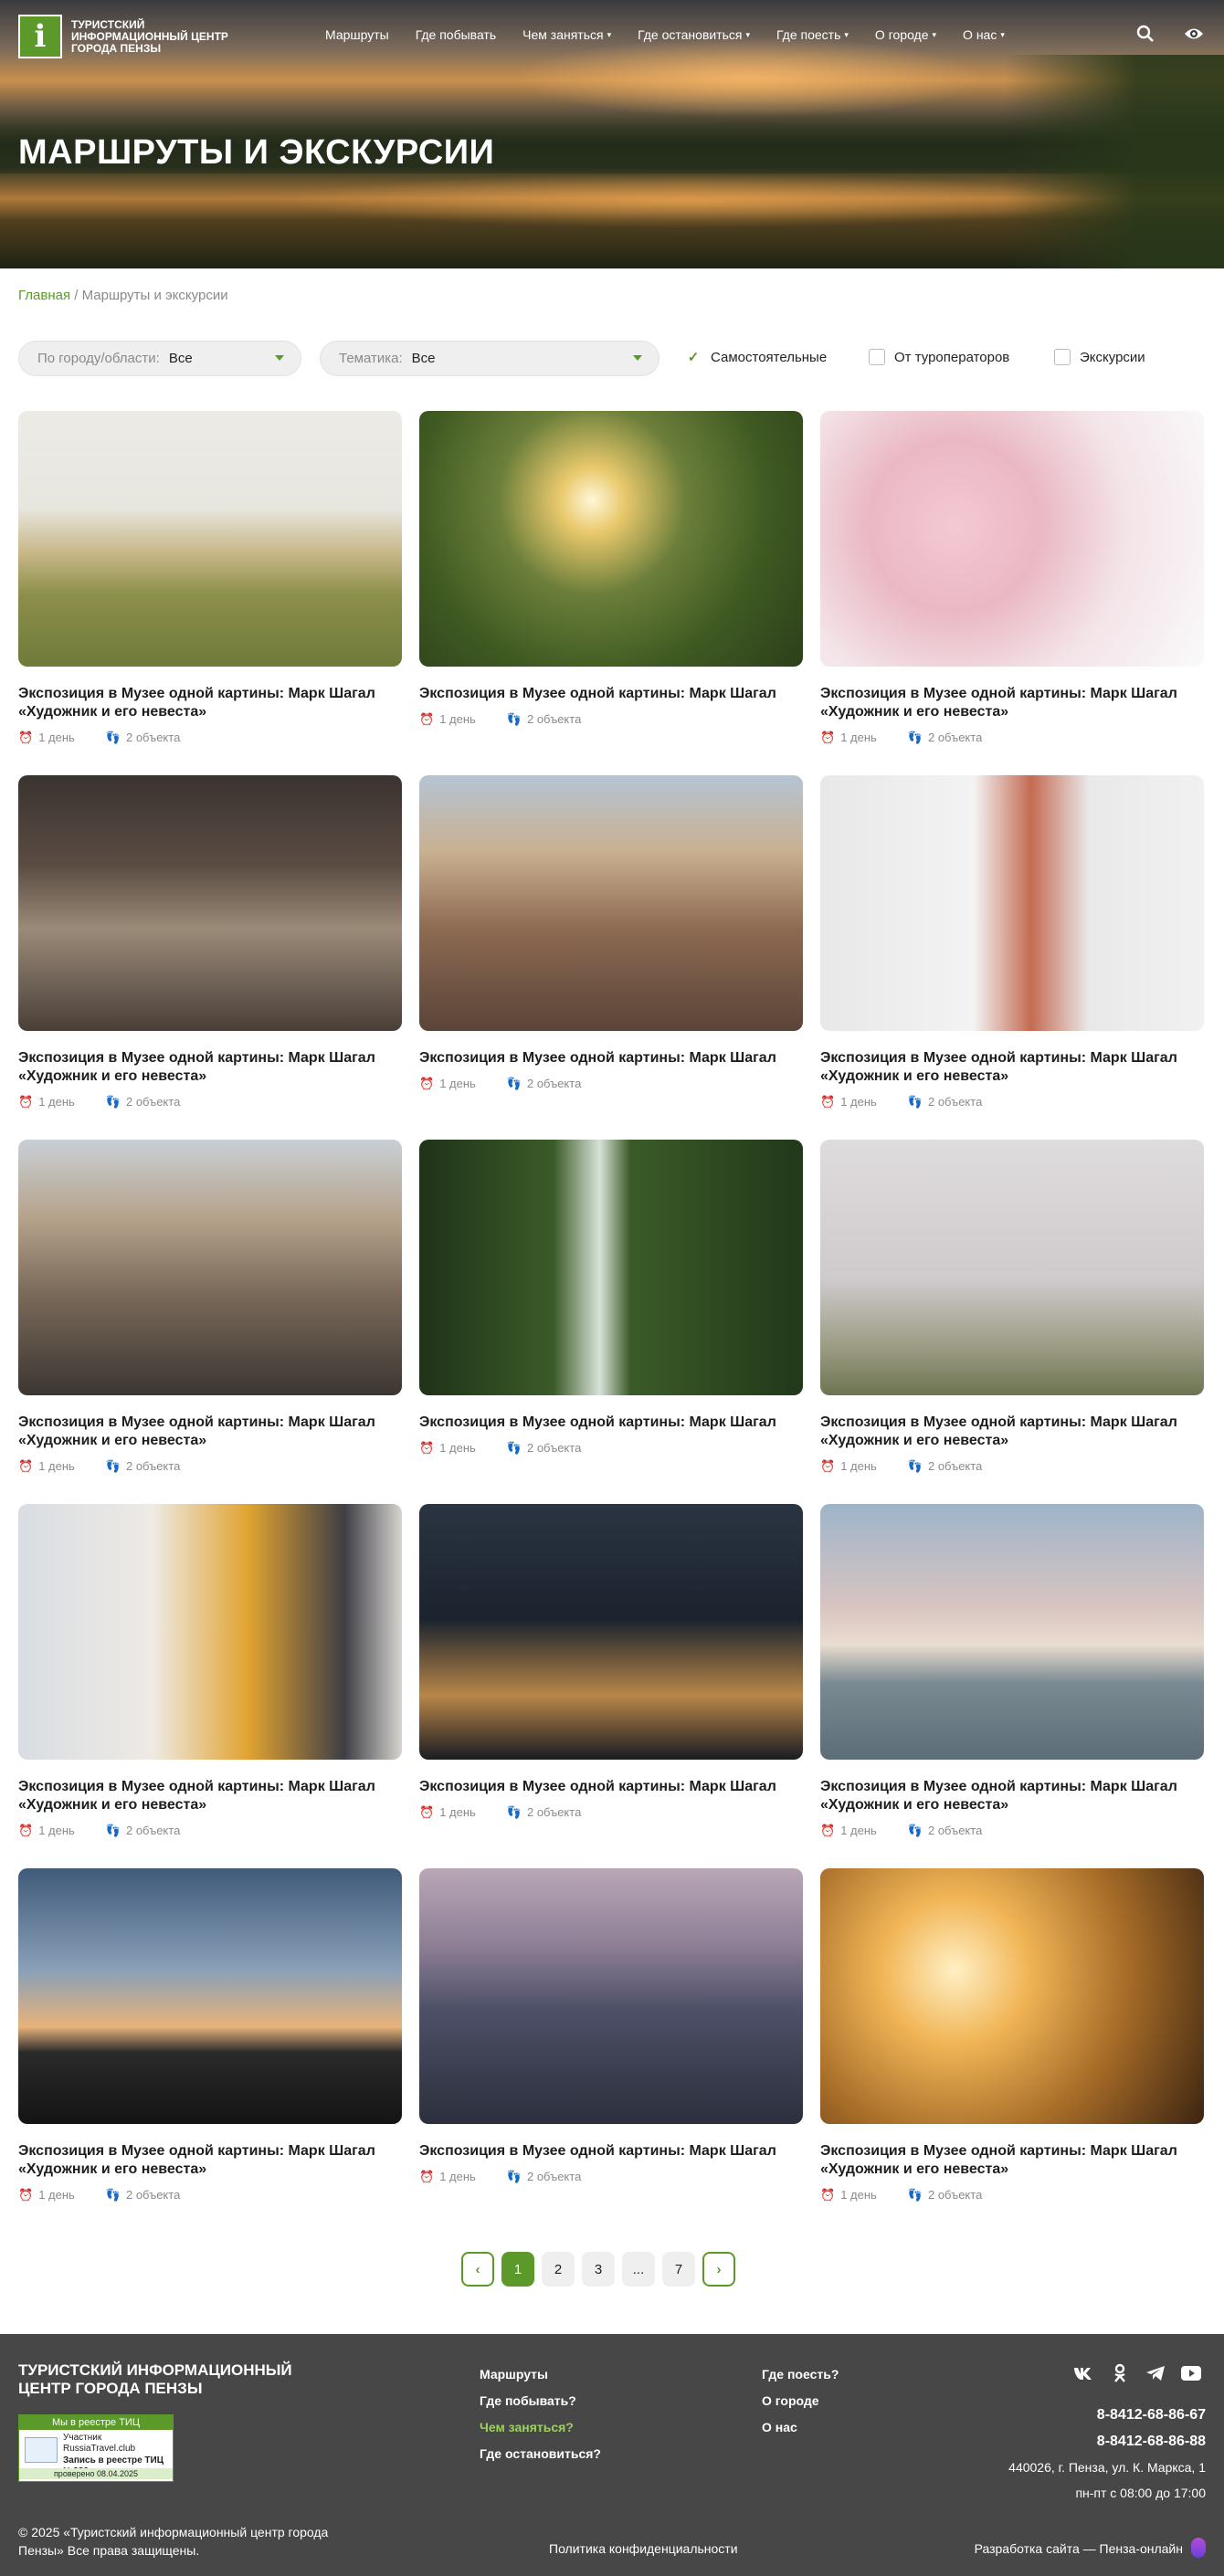  Describe the element at coordinates (1155, 2373) in the screenshot. I see `telegram-icon` at that location.